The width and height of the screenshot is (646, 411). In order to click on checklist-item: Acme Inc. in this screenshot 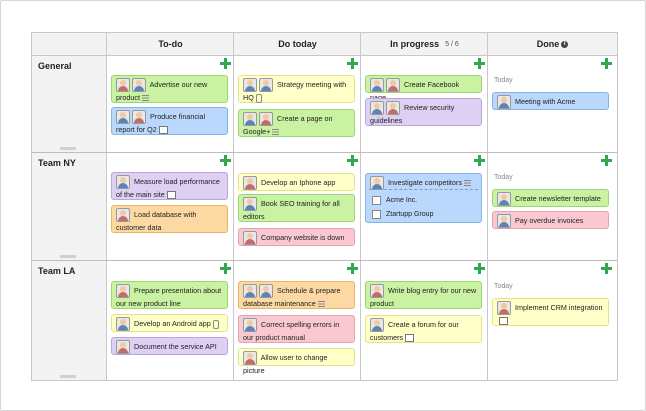, I will do `click(394, 200)`.